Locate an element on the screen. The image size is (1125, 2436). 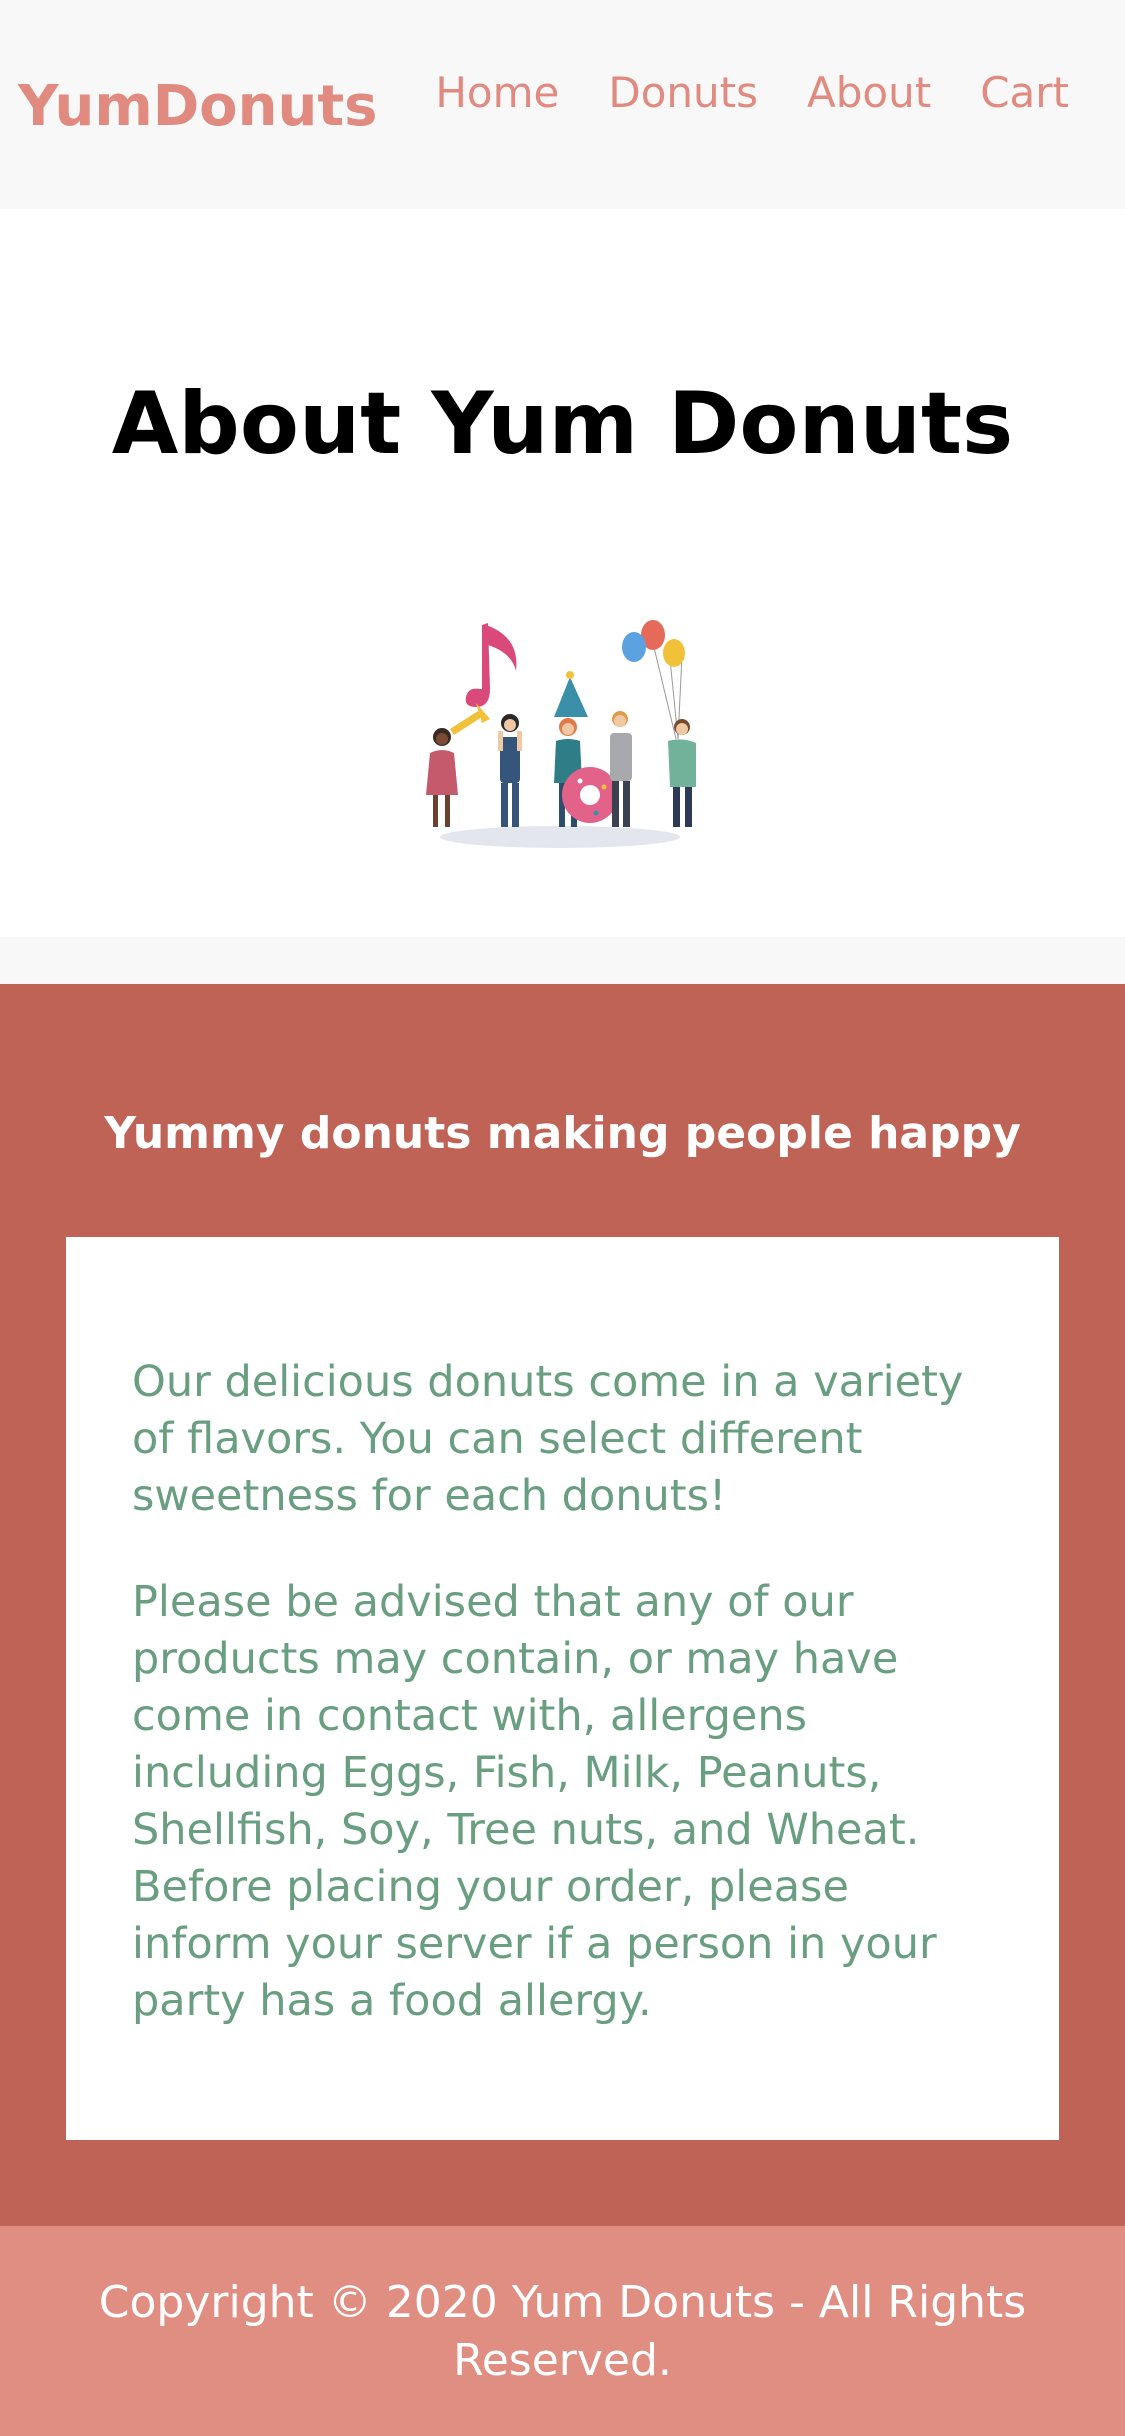
site-logo: YumDonuts is located at coordinates (198, 107).